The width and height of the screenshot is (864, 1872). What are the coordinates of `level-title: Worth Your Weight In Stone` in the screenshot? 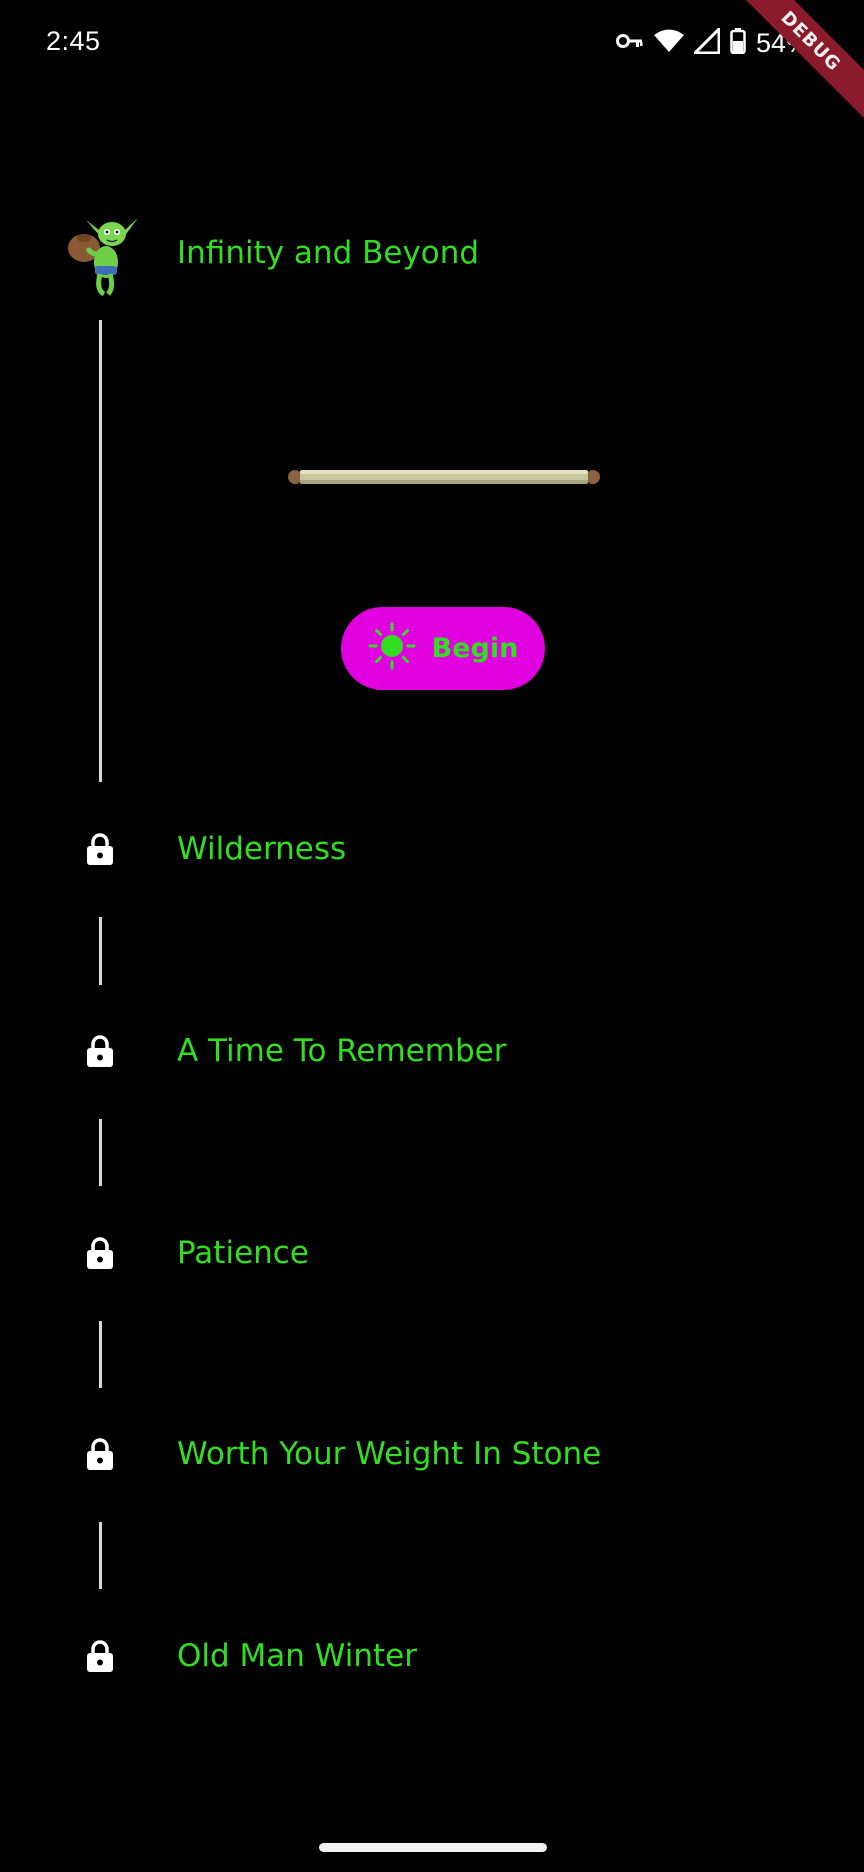 It's located at (389, 1454).